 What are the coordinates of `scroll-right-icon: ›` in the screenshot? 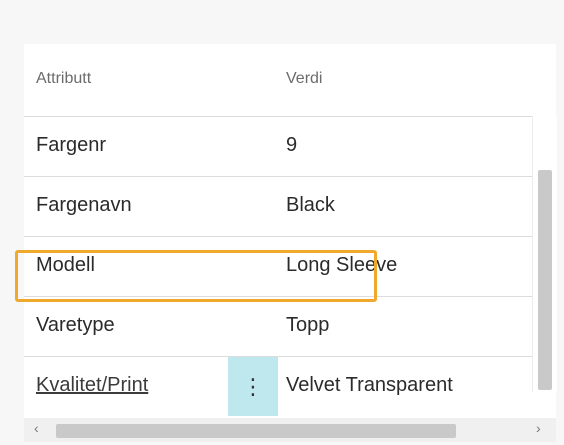 It's located at (538, 428).